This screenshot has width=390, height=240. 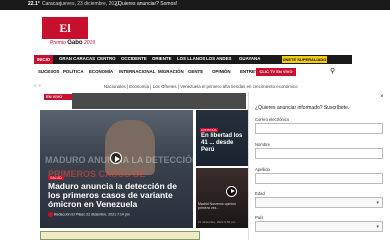 I want to click on subscribe-button: ÚNETE SUPERALIADO, so click(x=304, y=59).